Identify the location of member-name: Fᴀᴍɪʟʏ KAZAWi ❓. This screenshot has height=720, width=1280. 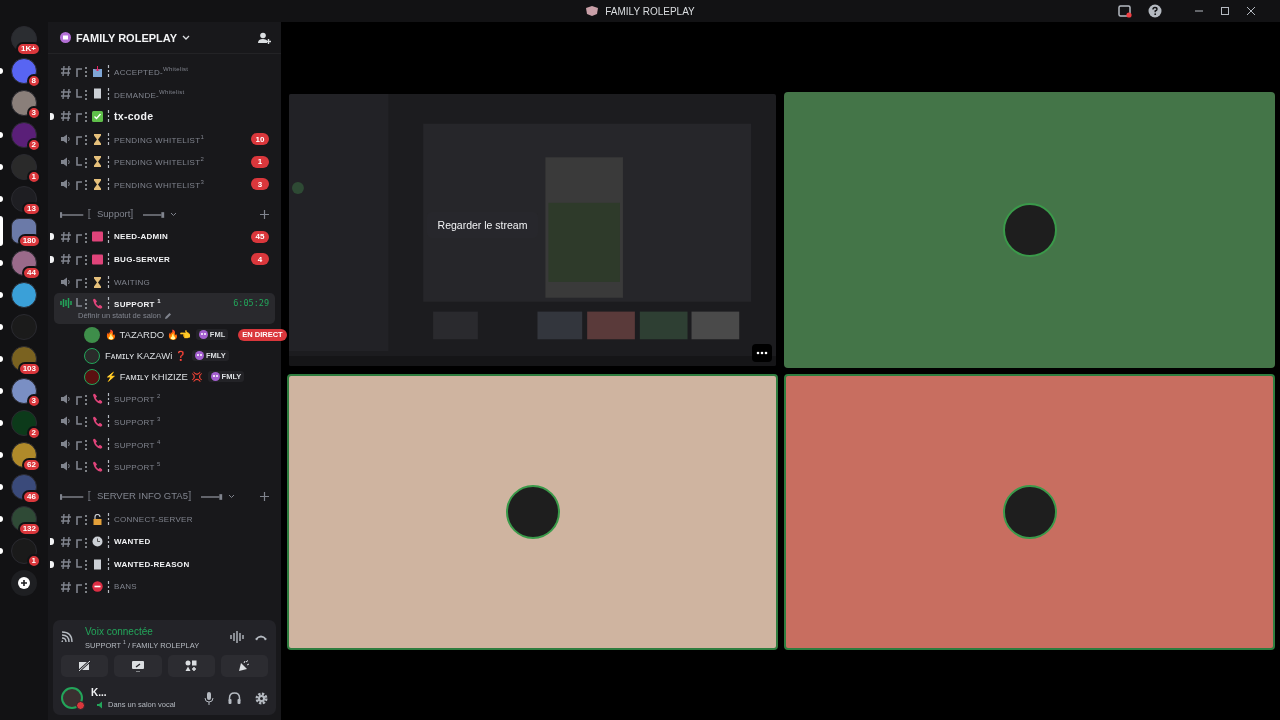
(146, 356).